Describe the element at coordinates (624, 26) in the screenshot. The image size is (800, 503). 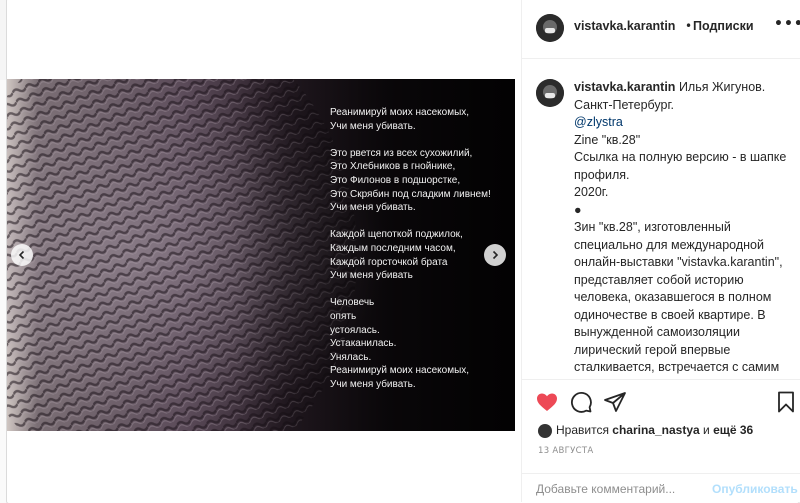
I see `header-username: vistavka.karantin` at that location.